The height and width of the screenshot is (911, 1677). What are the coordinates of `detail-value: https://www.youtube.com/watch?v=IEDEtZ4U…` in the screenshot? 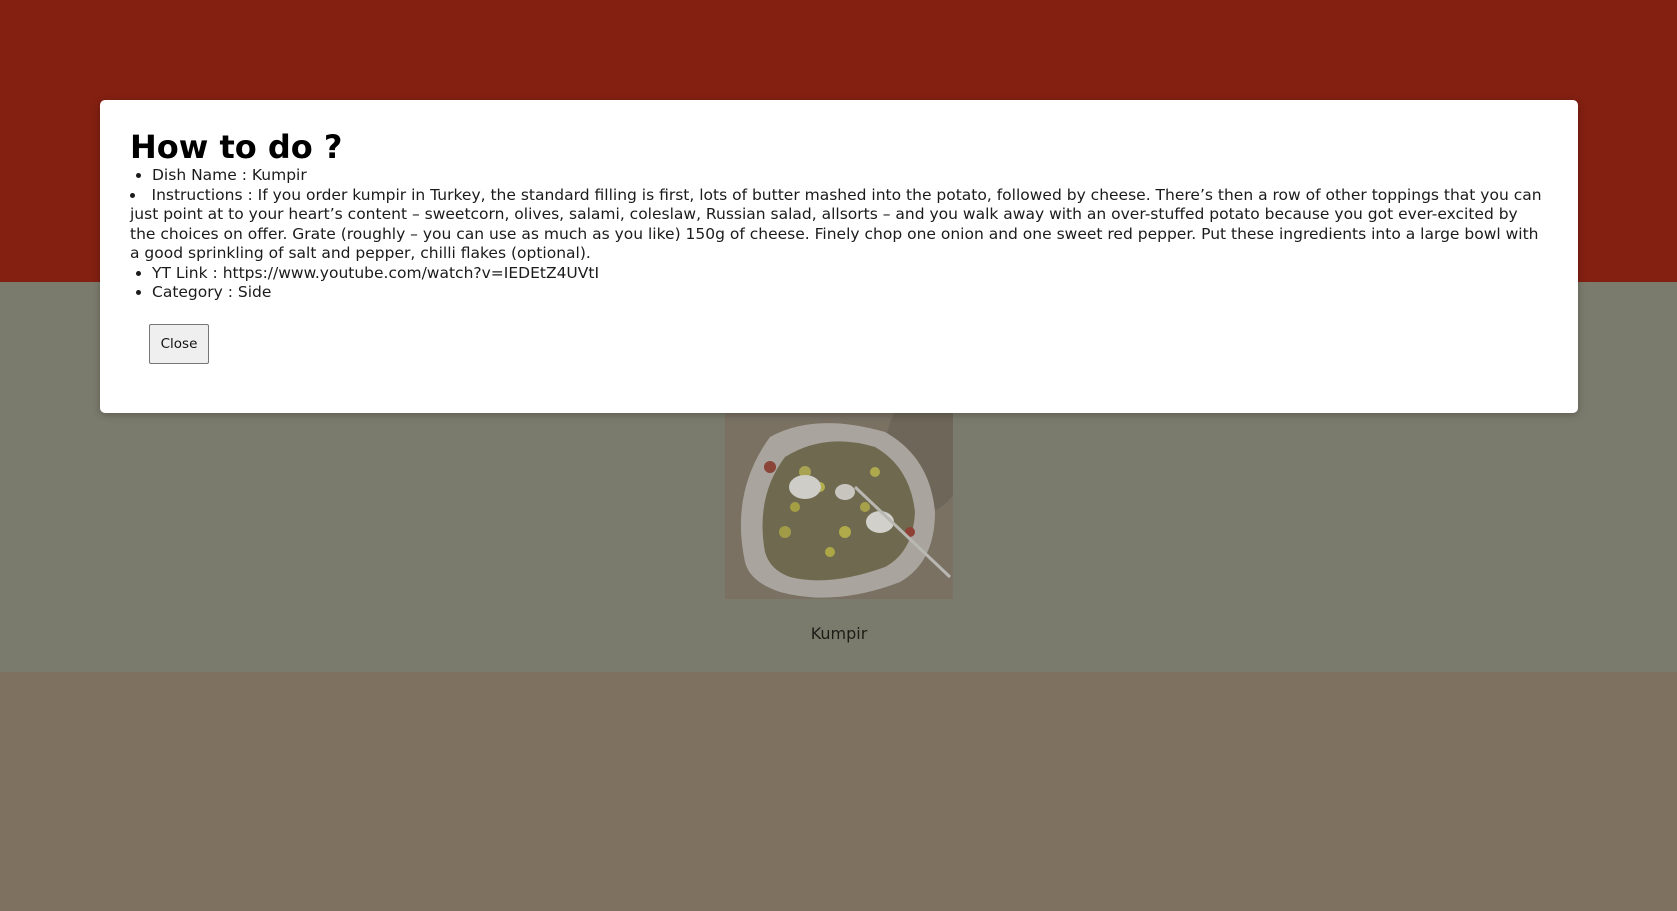 It's located at (411, 272).